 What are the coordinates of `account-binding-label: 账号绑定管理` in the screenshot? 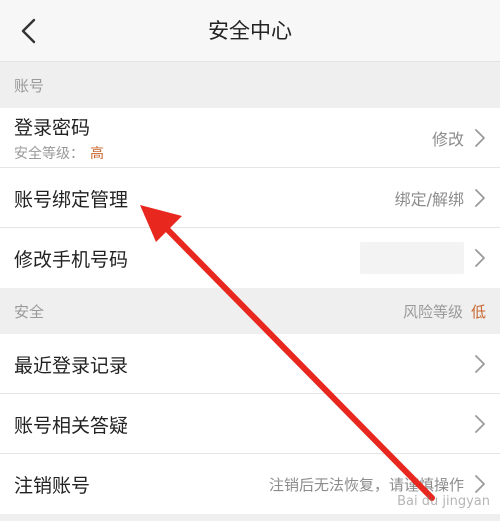 It's located at (71, 199).